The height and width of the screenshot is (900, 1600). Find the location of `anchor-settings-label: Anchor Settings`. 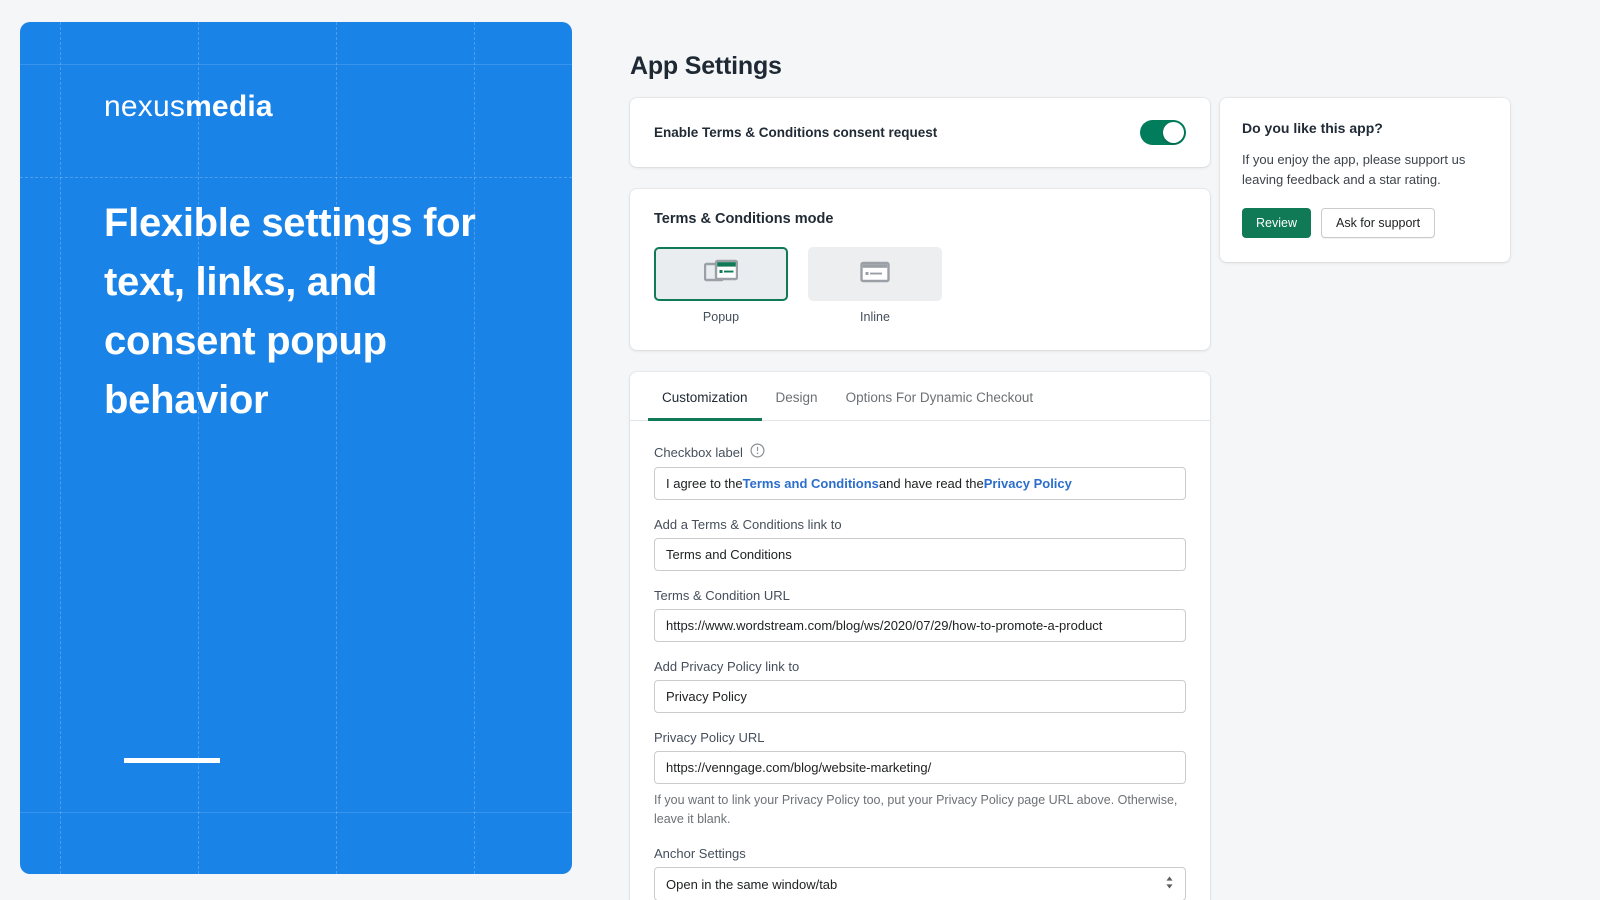

anchor-settings-label: Anchor Settings is located at coordinates (700, 853).